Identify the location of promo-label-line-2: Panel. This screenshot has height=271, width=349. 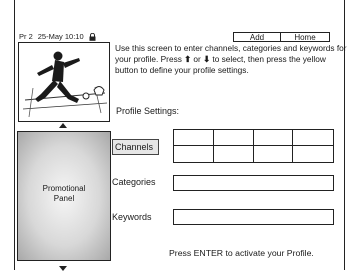
(64, 198).